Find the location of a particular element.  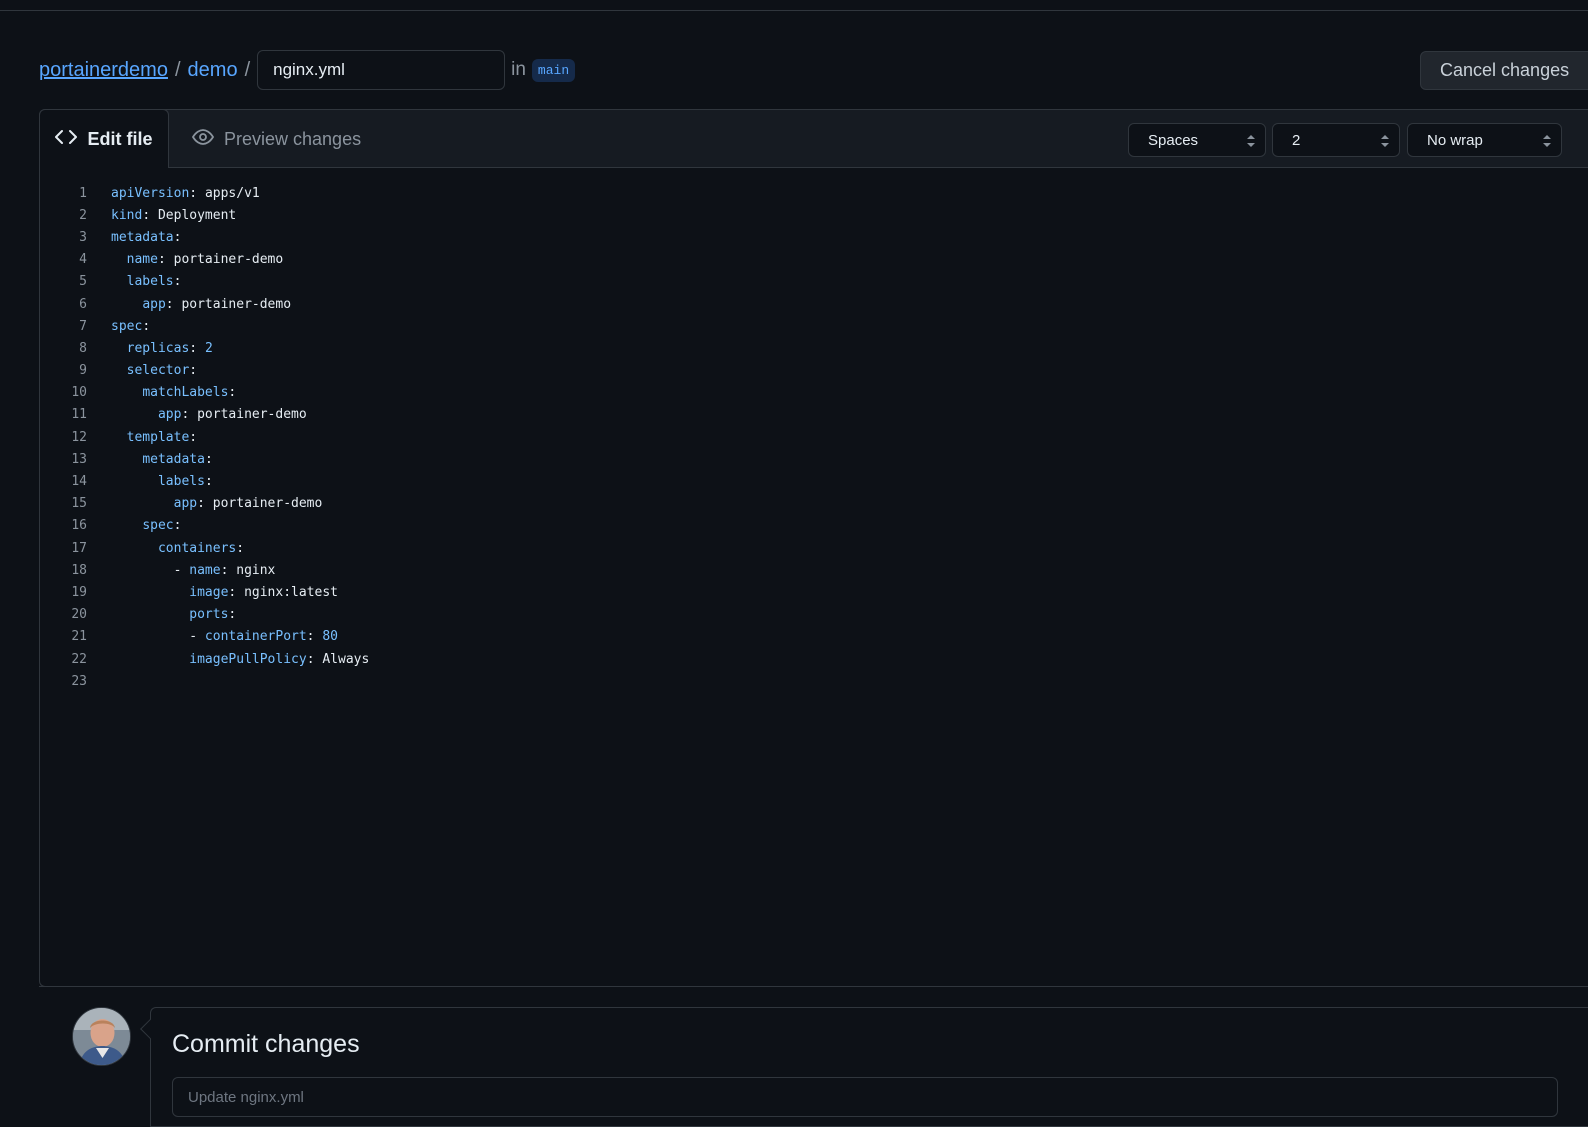

line-number: 16 is located at coordinates (79, 526).